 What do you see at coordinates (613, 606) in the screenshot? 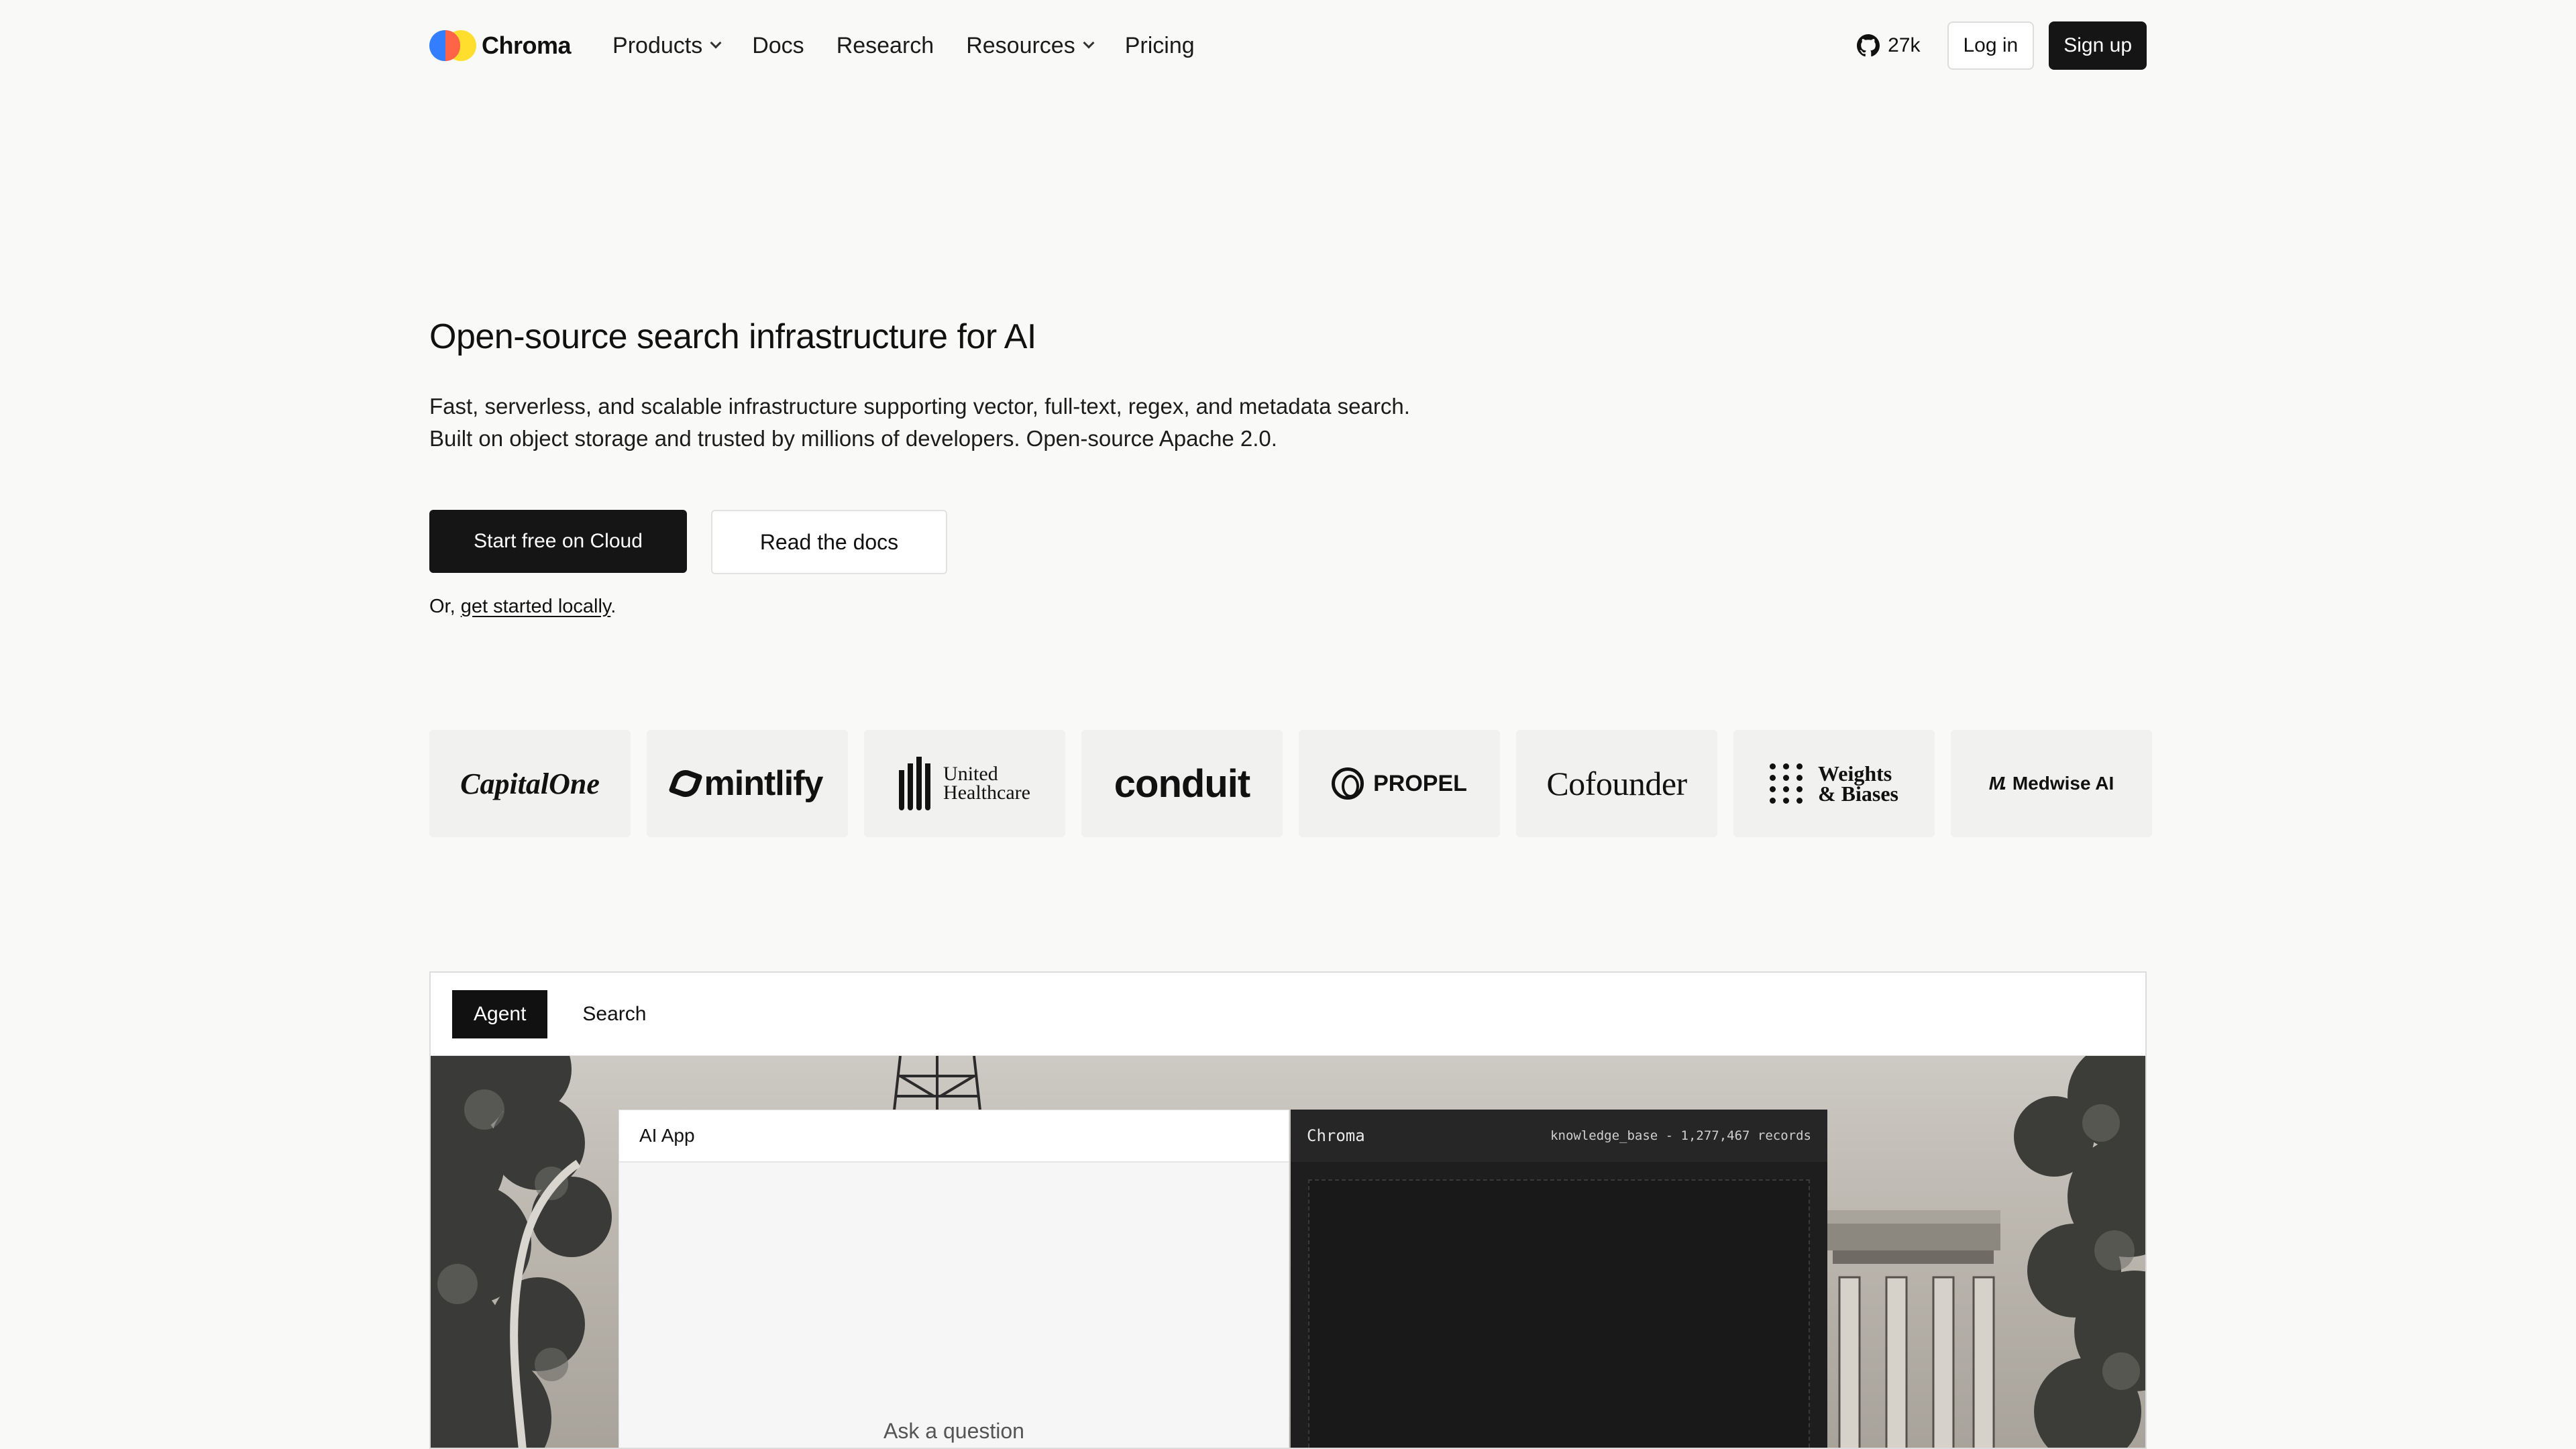
I see `local-note-suffix: .` at bounding box center [613, 606].